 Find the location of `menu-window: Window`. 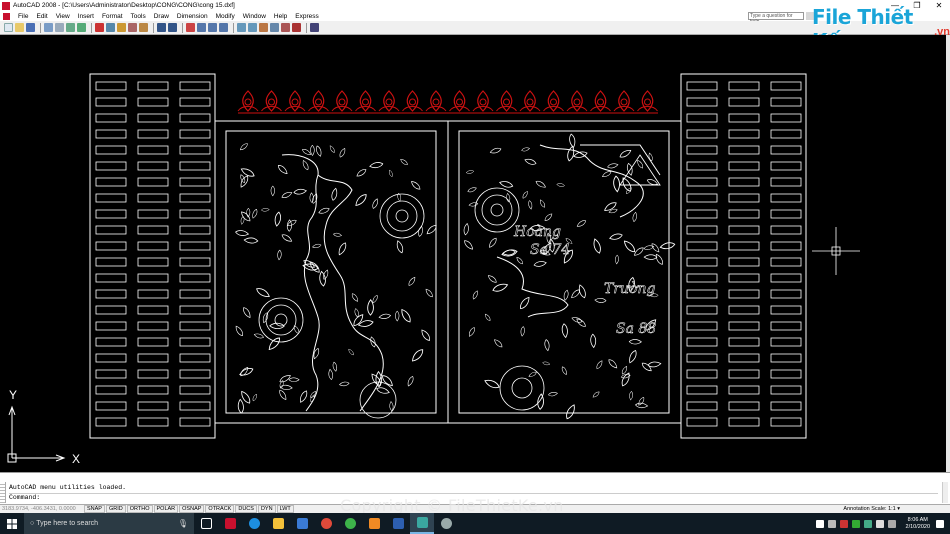

menu-window: Window is located at coordinates (254, 16).